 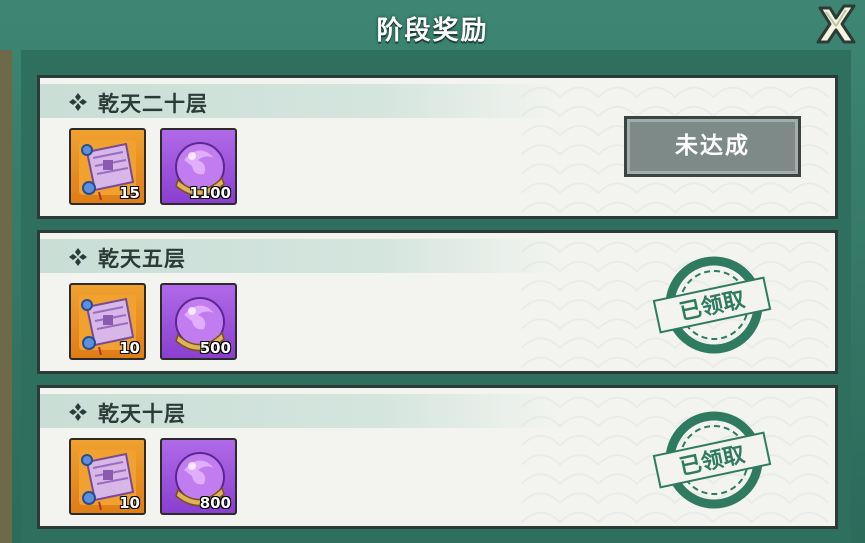 What do you see at coordinates (129, 193) in the screenshot?
I see `item-quantity: 15` at bounding box center [129, 193].